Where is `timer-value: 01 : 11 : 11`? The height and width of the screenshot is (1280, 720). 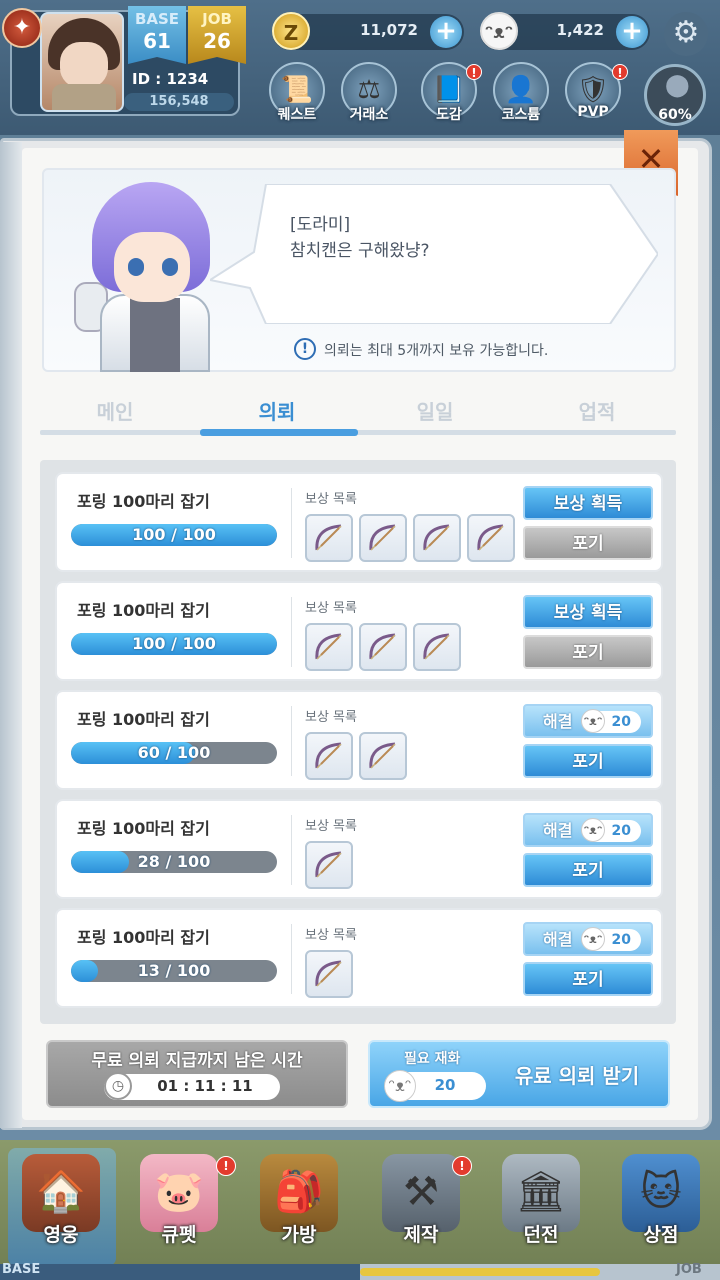
timer-value: 01 : 11 : 11 is located at coordinates (205, 1086).